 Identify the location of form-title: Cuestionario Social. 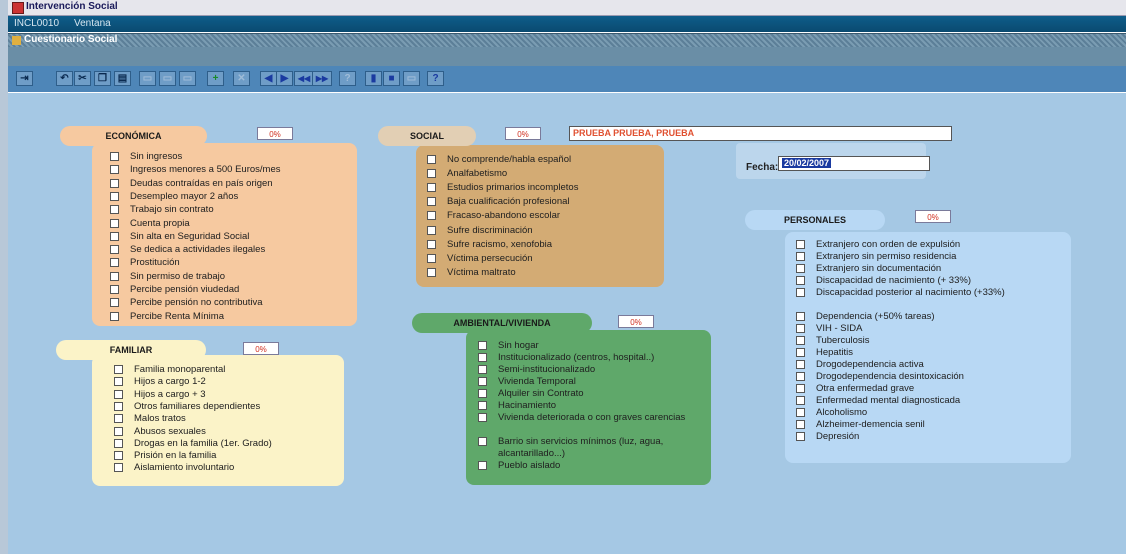
(71, 39).